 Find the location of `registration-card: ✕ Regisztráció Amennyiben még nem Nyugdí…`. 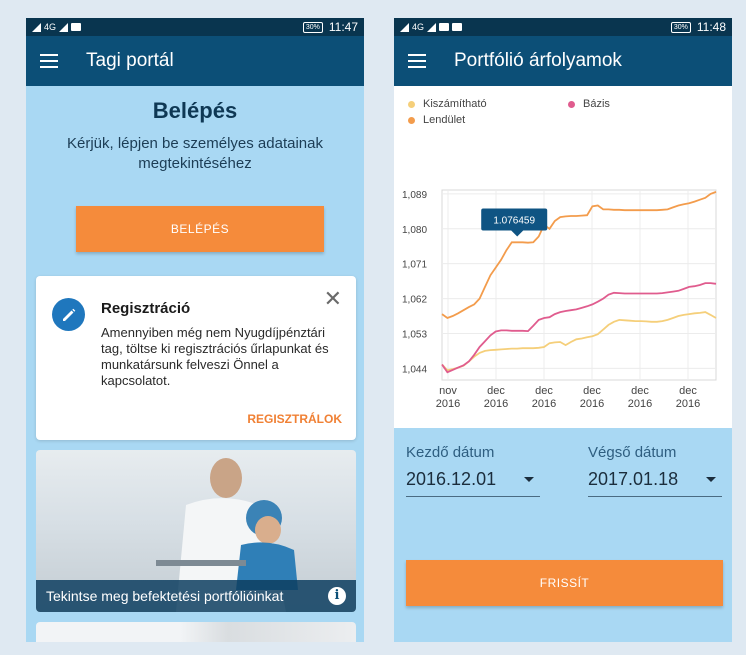

registration-card: ✕ Regisztráció Amennyiben még nem Nyugdí… is located at coordinates (196, 358).